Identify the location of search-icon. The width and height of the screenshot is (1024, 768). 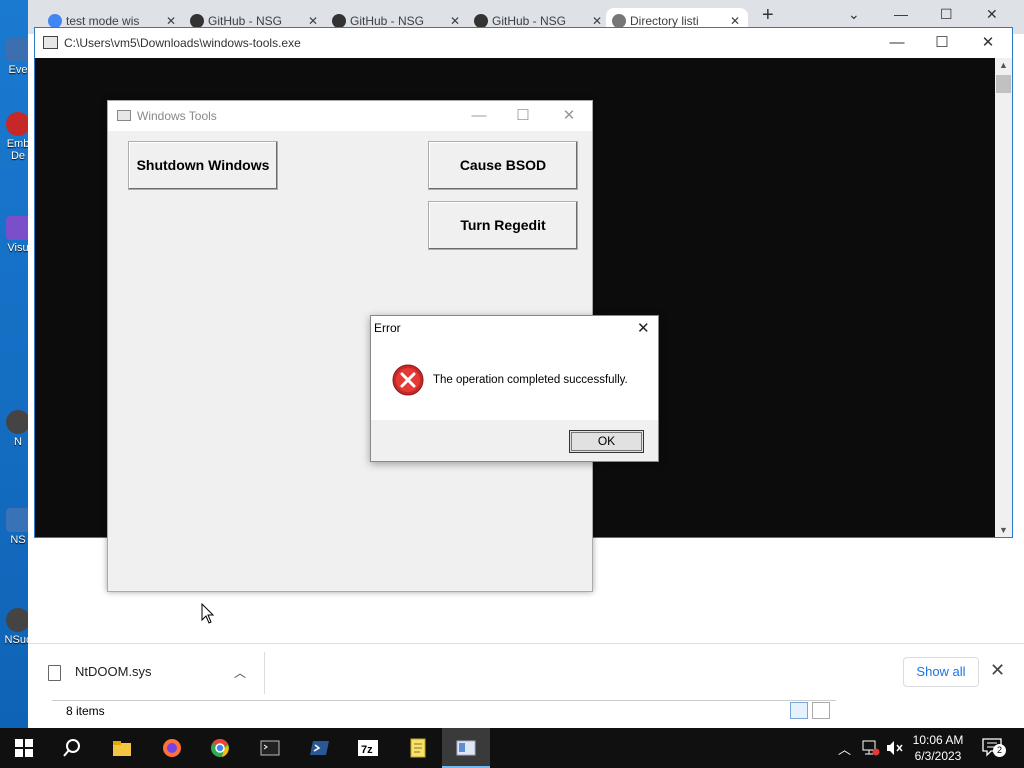
(71, 748).